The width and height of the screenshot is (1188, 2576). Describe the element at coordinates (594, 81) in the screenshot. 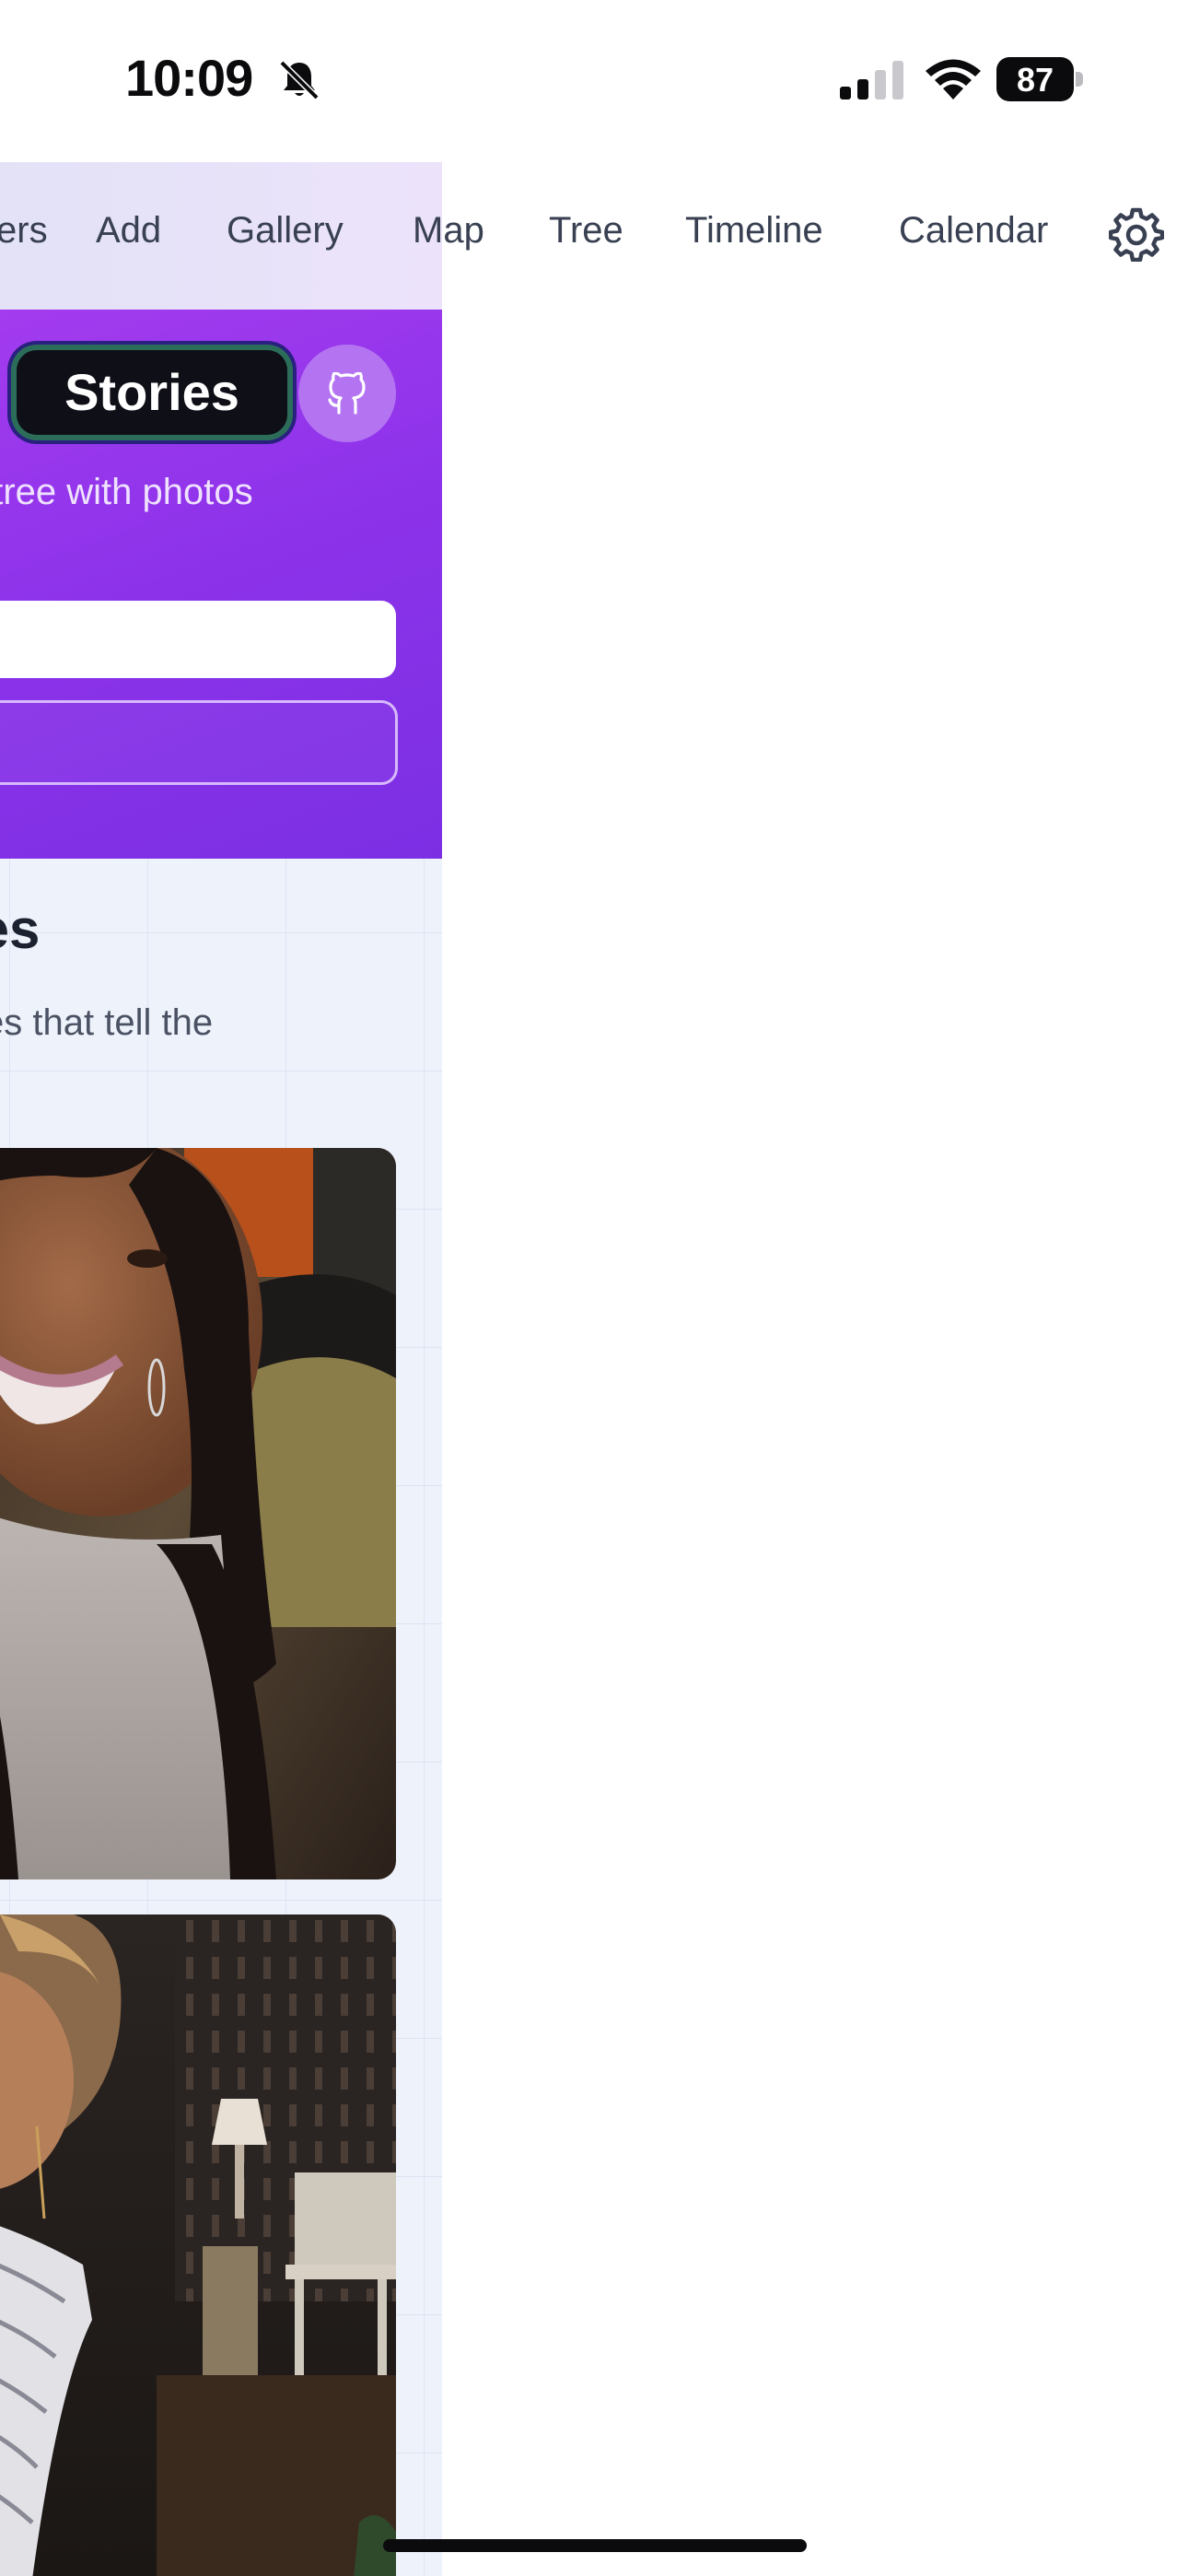

I see `status-bar: 10:09 87` at that location.